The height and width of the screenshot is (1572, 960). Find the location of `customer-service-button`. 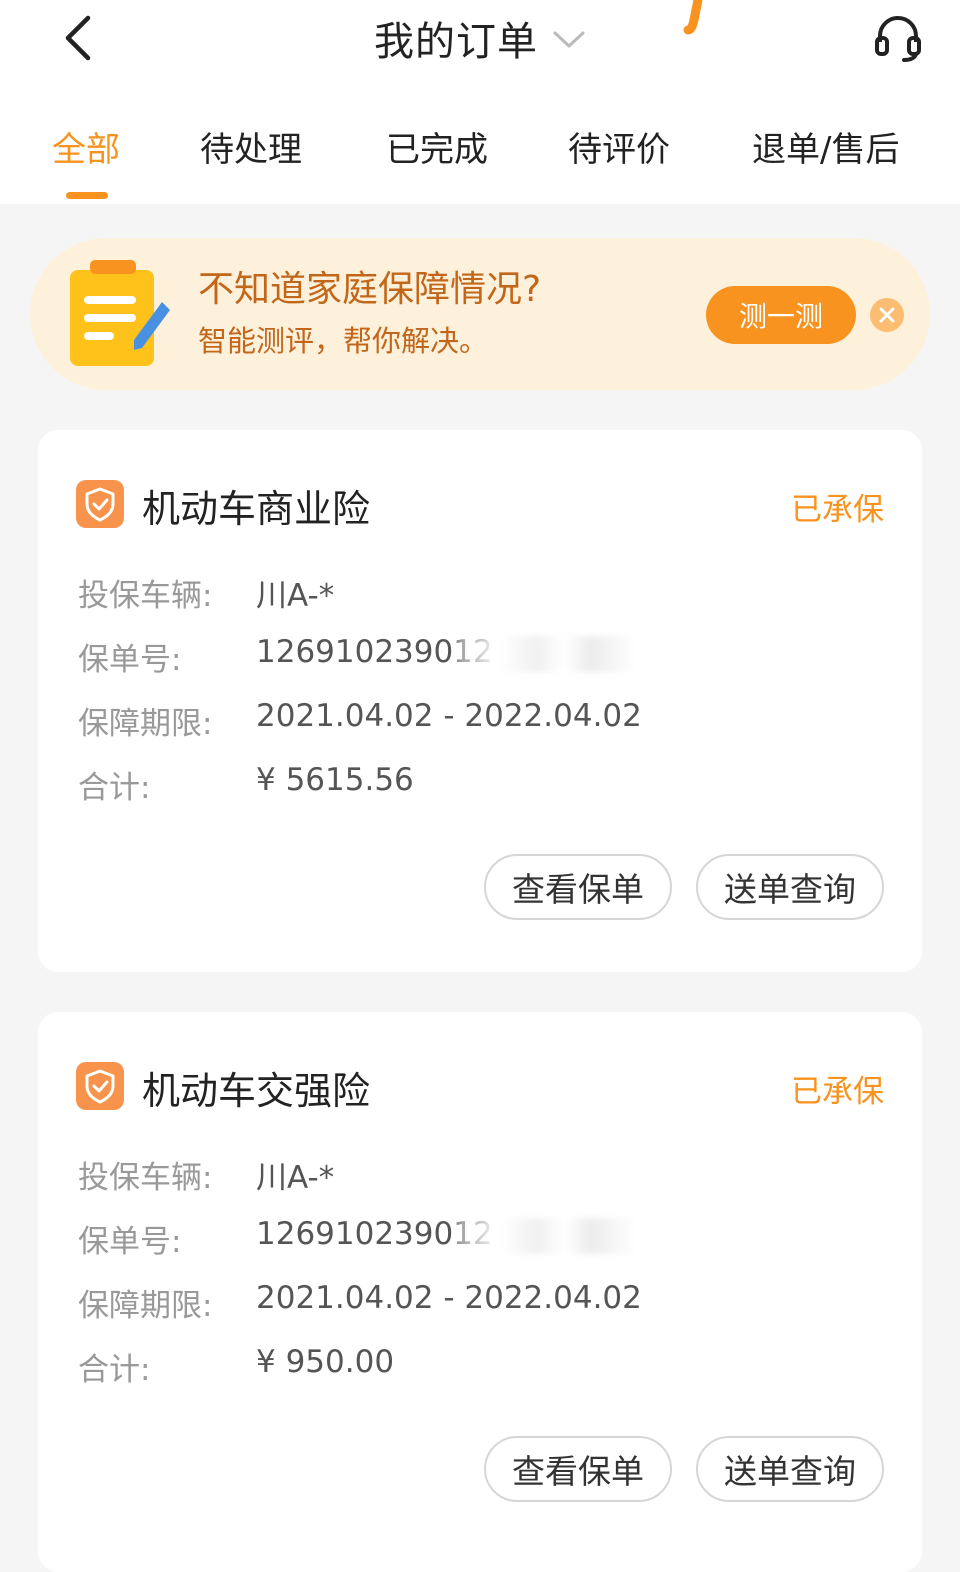

customer-service-button is located at coordinates (898, 38).